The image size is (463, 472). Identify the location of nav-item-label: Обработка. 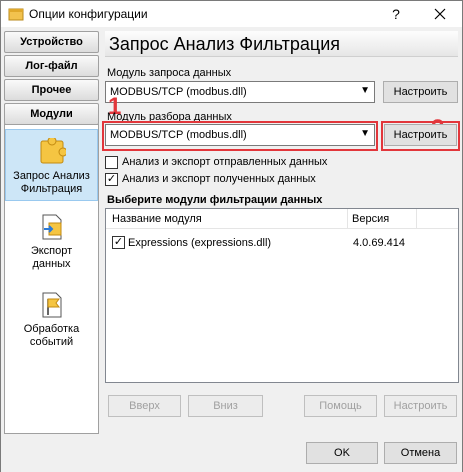
(51, 329).